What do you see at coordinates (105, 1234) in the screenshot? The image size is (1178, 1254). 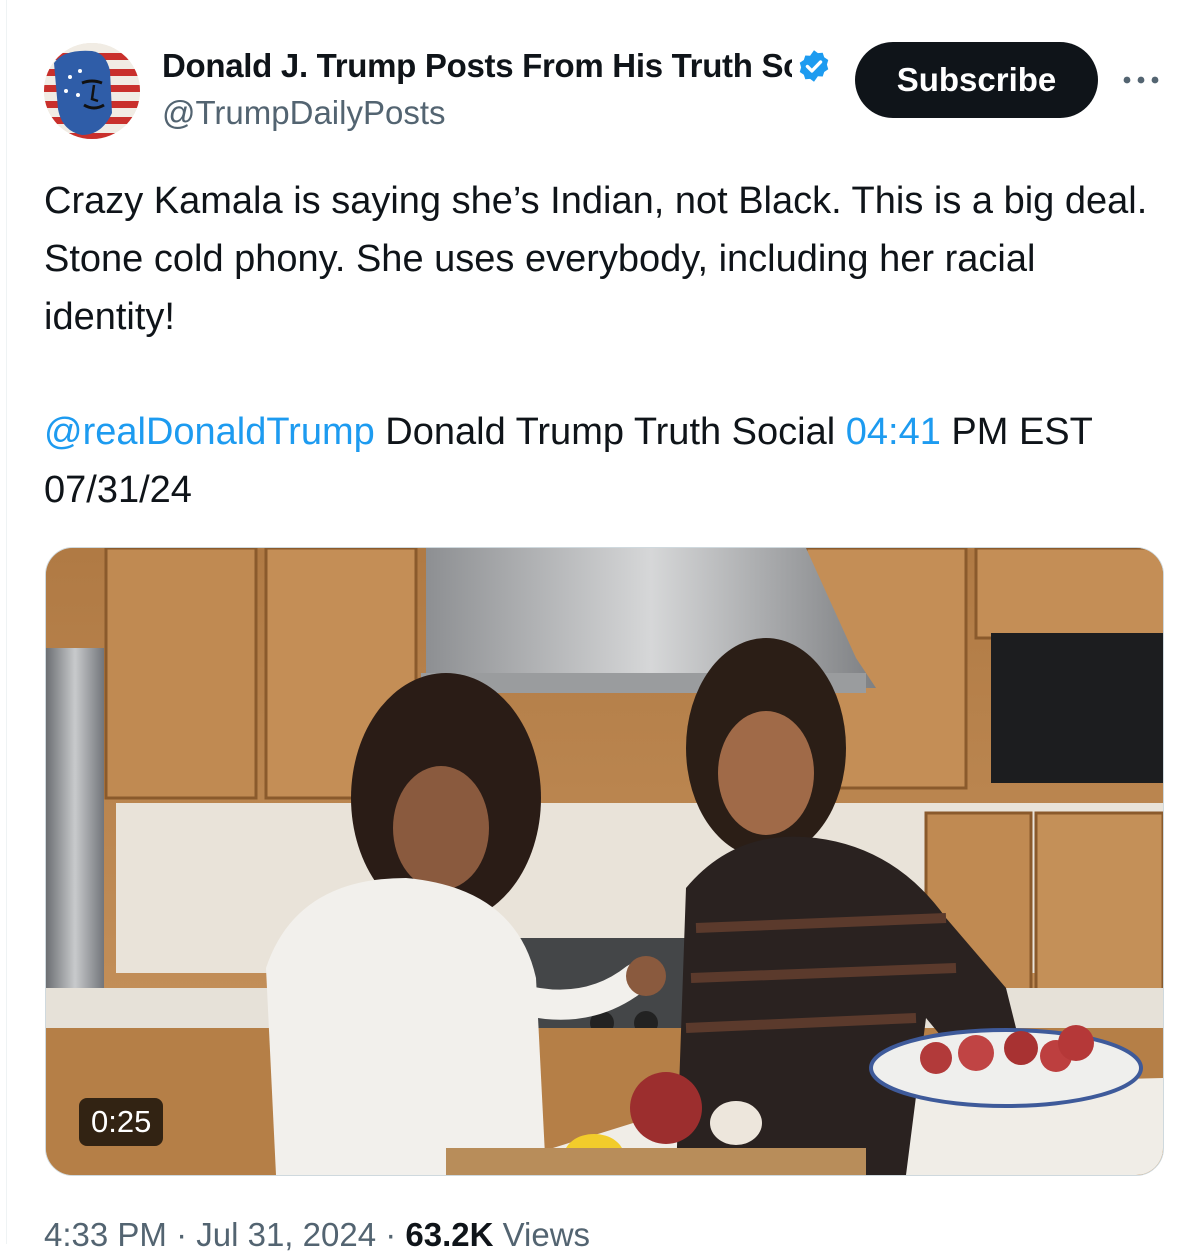 I see `post-time: 4:33 PM` at bounding box center [105, 1234].